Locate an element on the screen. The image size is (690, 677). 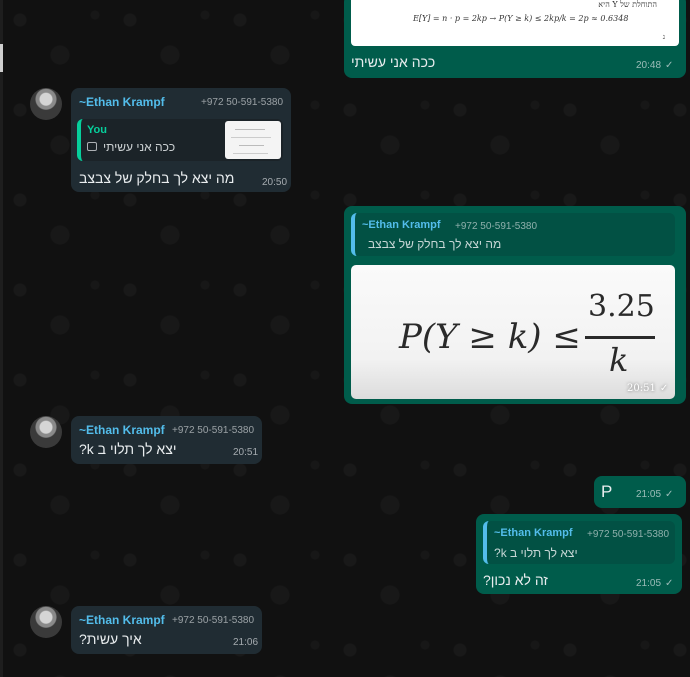
panel-divider is located at coordinates (1, 338).